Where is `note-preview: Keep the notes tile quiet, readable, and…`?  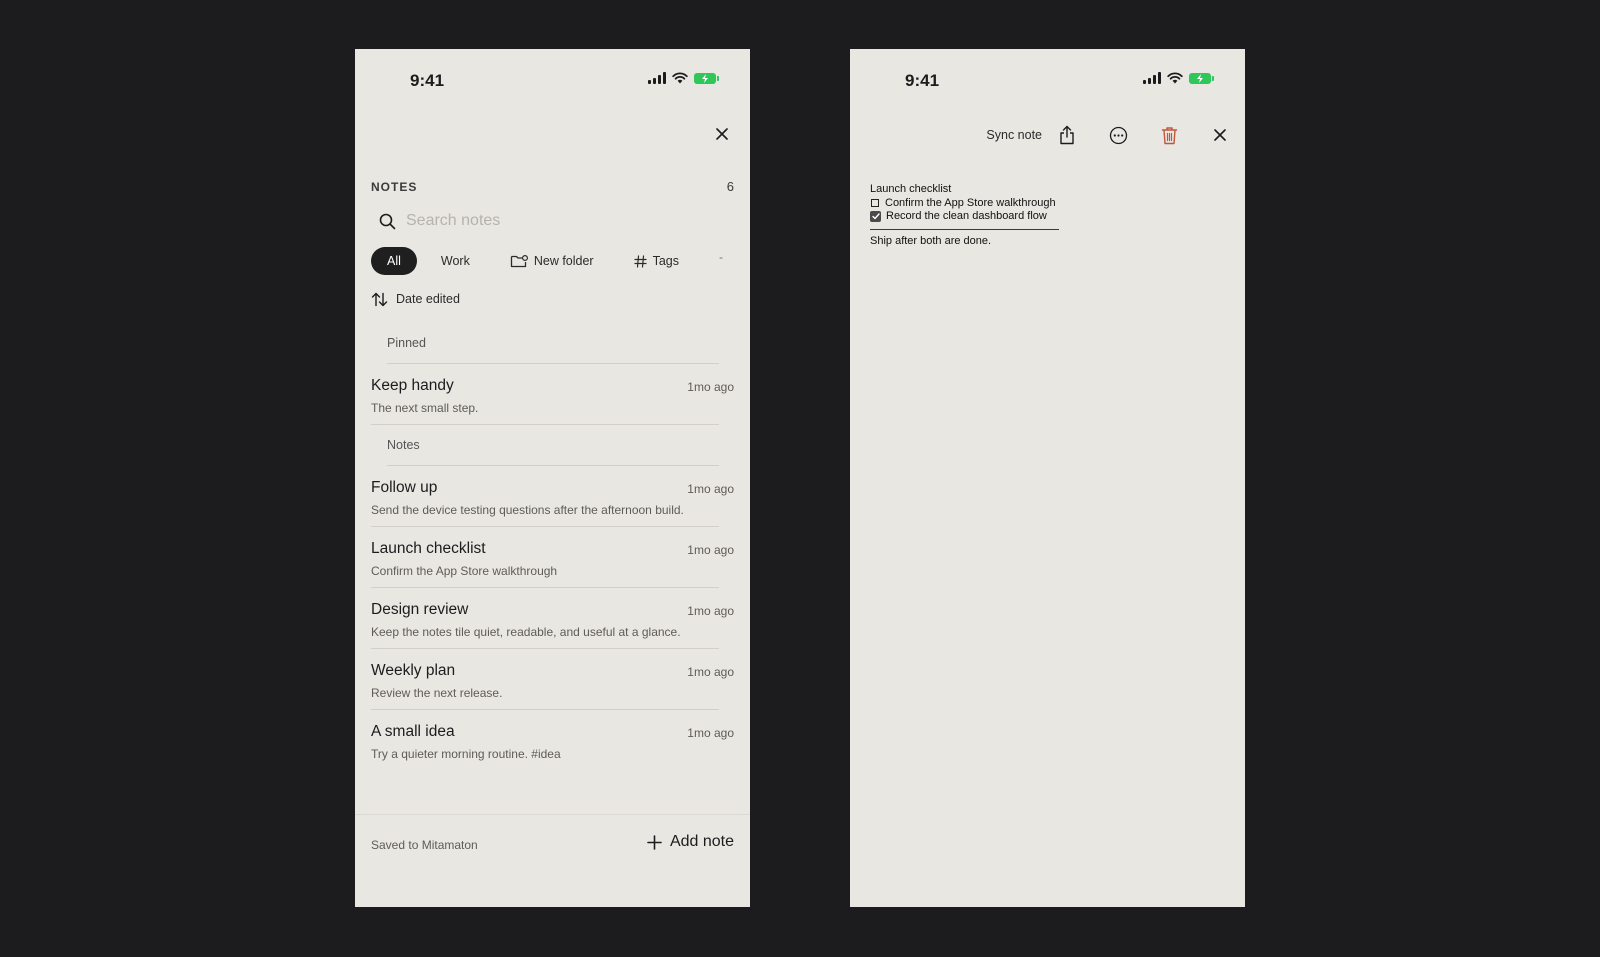
note-preview: Keep the notes tile quiet, readable, and… is located at coordinates (526, 632).